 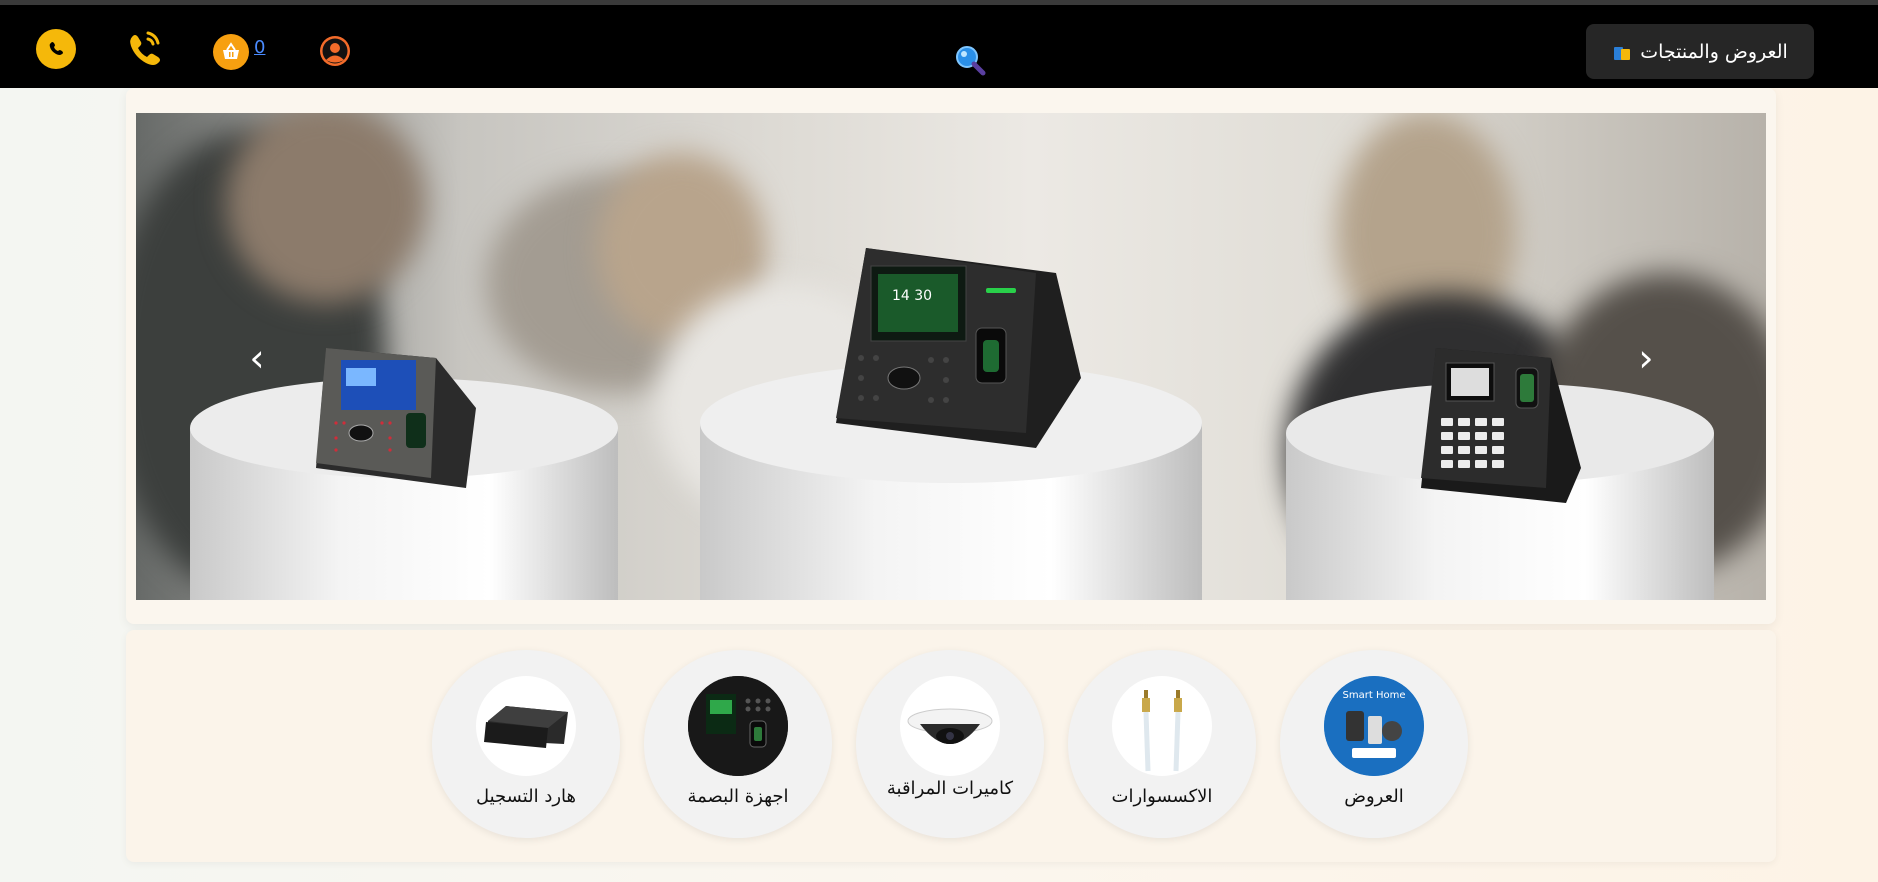 I want to click on category-label: الاكسسوارات, so click(x=1162, y=796).